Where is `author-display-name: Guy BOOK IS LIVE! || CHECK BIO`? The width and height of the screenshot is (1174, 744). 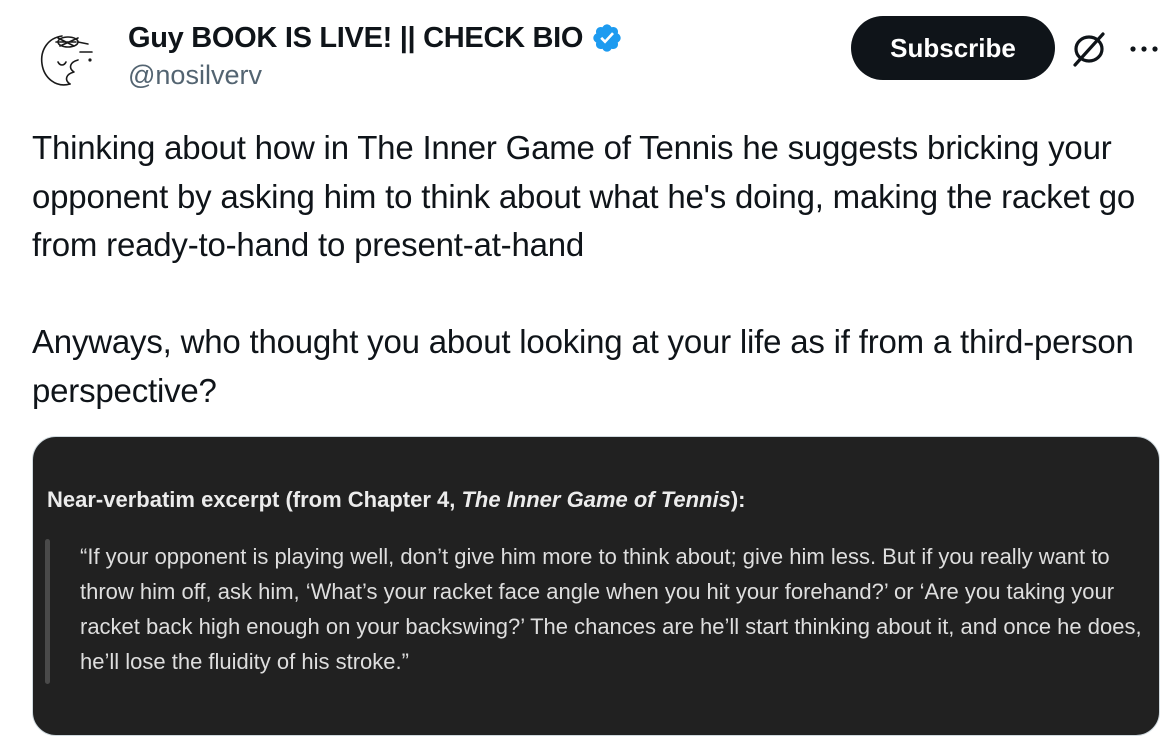 author-display-name: Guy BOOK IS LIVE! || CHECK BIO is located at coordinates (355, 38).